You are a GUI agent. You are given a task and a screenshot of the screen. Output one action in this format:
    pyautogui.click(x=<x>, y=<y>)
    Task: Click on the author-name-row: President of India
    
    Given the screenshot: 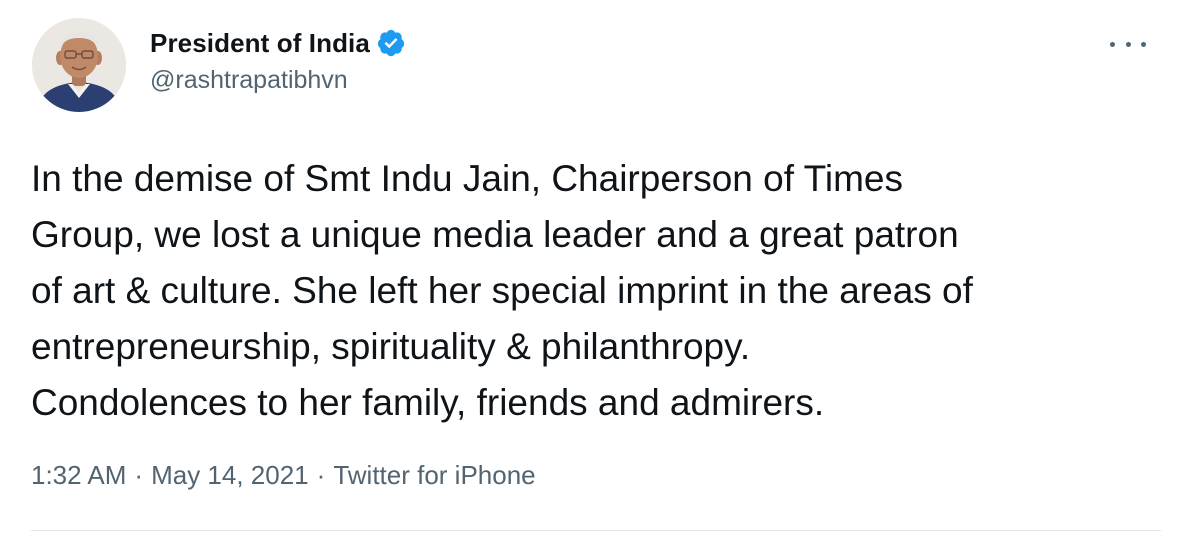 What is the action you would take?
    pyautogui.click(x=278, y=43)
    